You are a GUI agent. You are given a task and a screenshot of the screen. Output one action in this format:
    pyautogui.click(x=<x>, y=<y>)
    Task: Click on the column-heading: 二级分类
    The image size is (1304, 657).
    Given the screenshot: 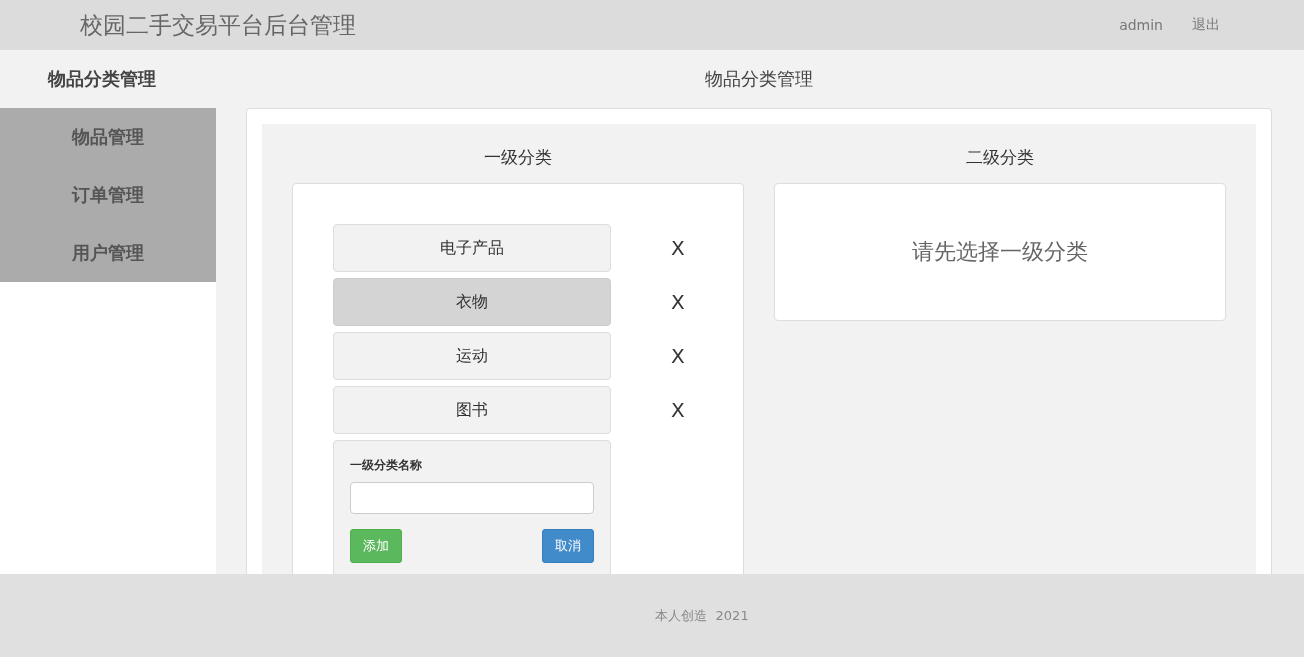 What is the action you would take?
    pyautogui.click(x=1000, y=157)
    